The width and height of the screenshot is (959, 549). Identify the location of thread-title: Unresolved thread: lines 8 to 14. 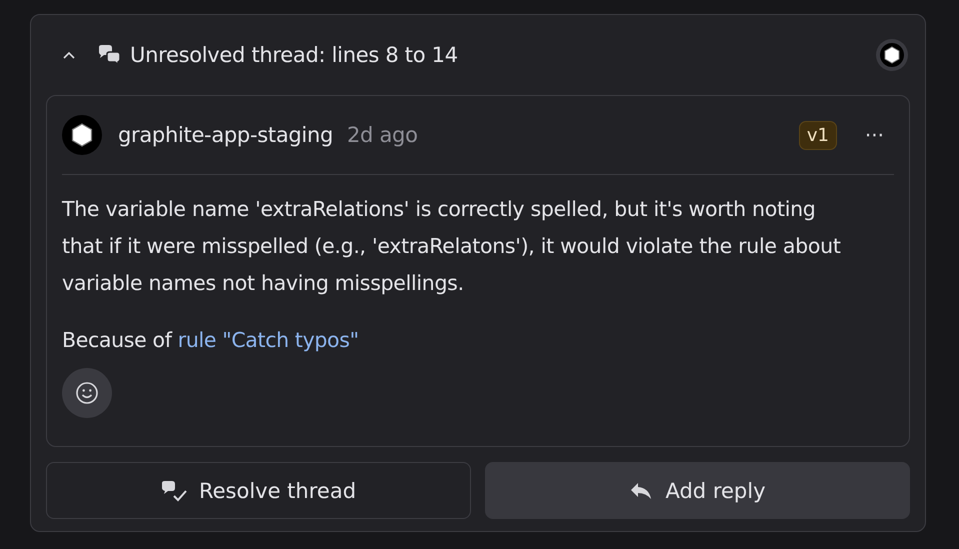
(294, 55).